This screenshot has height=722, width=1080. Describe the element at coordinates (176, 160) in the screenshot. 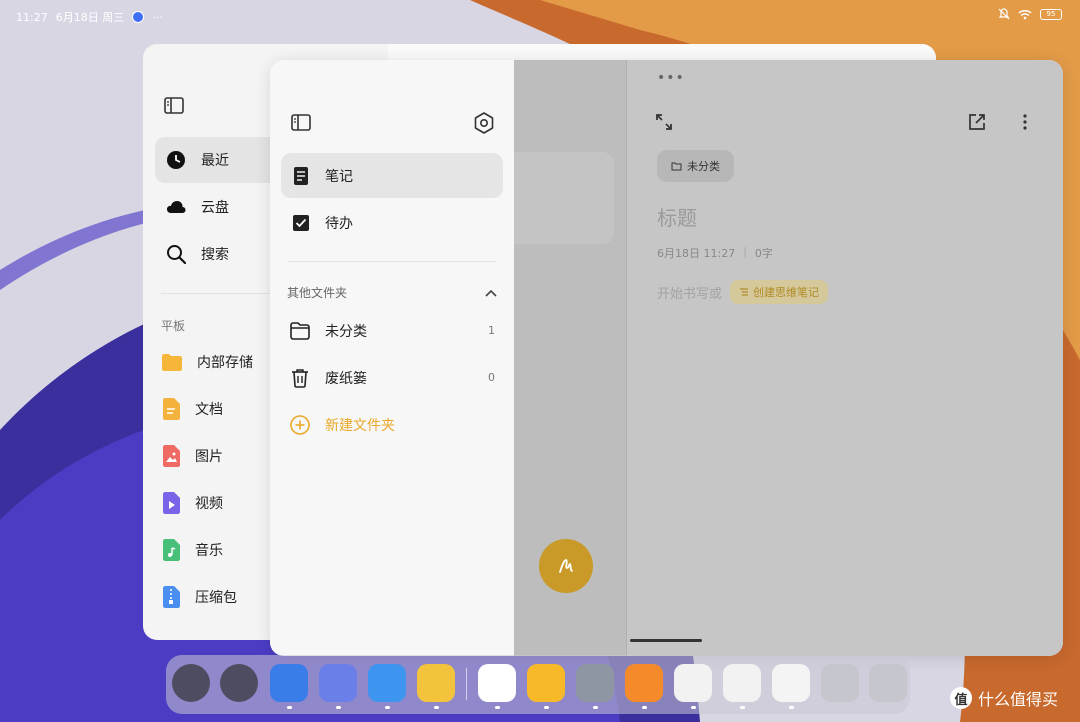

I see `clock-icon` at that location.